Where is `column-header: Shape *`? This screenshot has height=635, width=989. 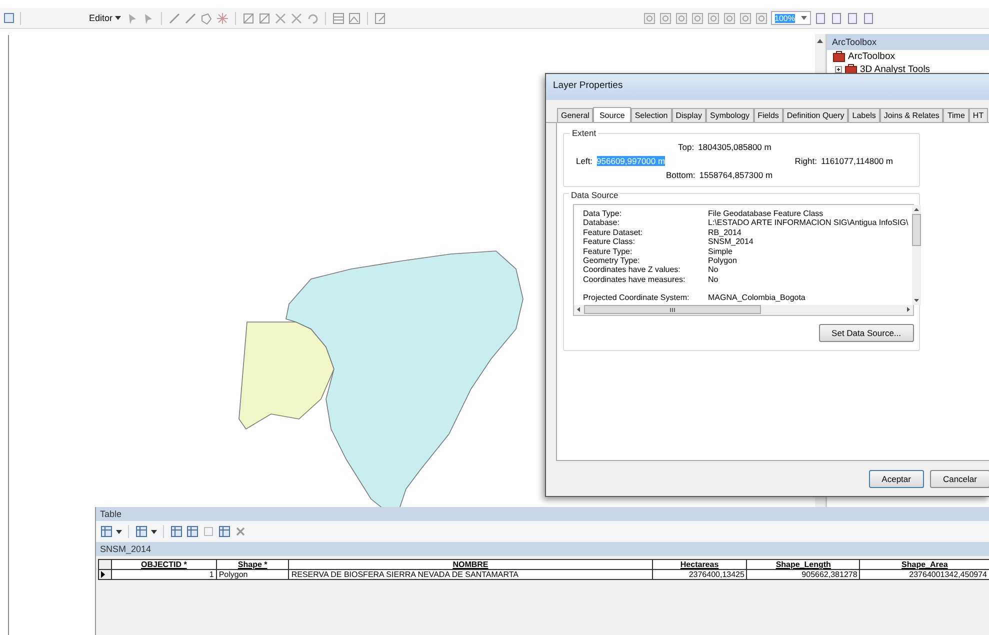 column-header: Shape * is located at coordinates (252, 565).